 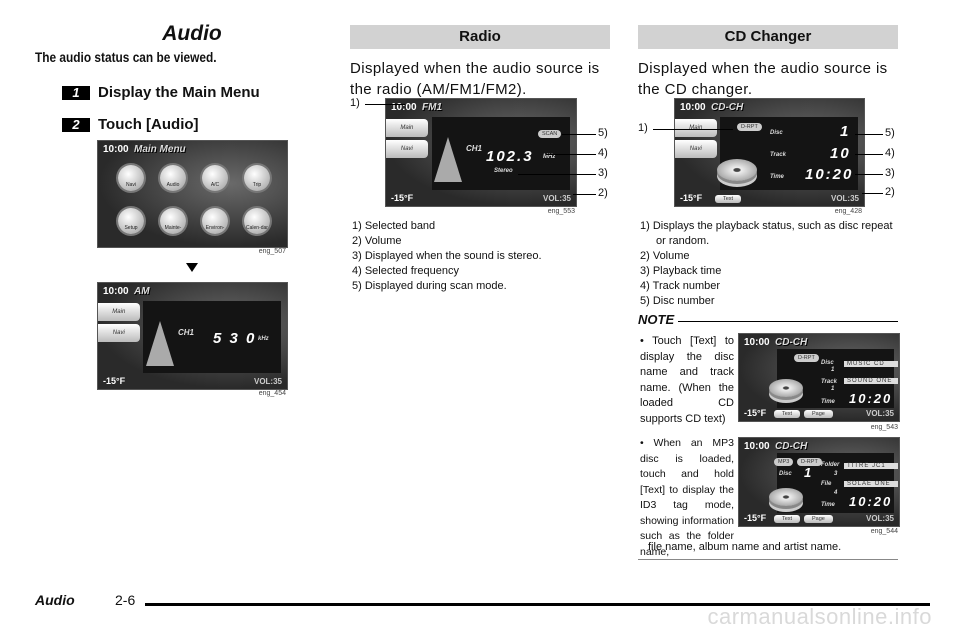 What do you see at coordinates (173, 178) in the screenshot?
I see `menu-audio: Audio` at bounding box center [173, 178].